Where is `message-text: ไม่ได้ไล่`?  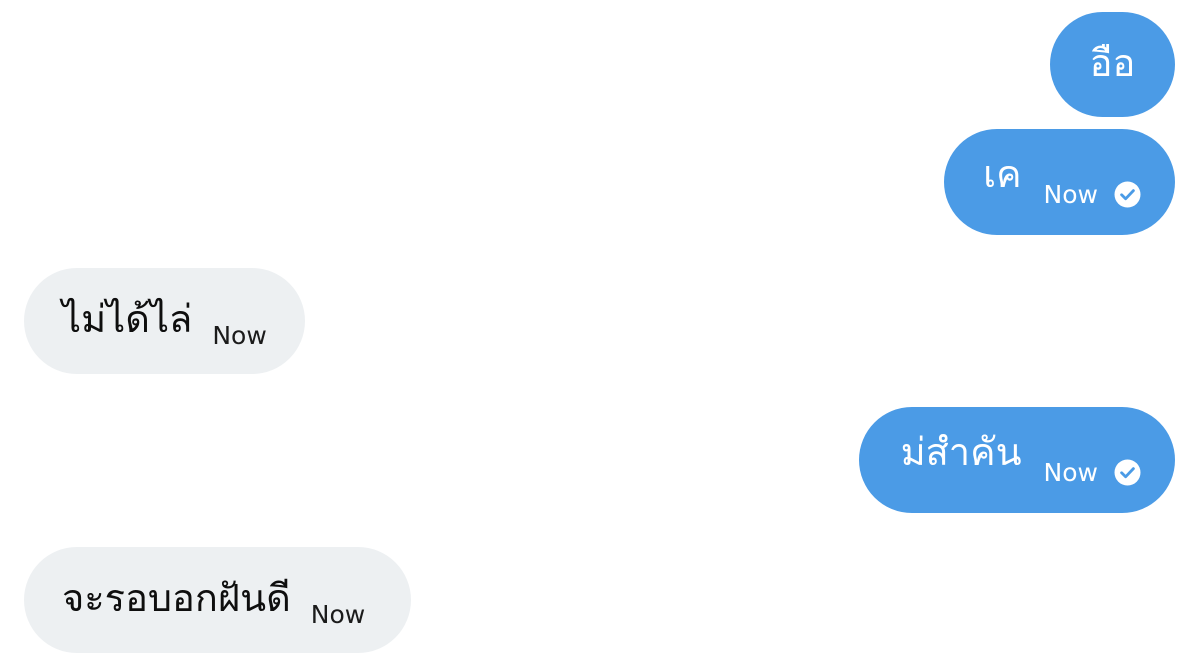
message-text: ไม่ได้ไล่ is located at coordinates (127, 319).